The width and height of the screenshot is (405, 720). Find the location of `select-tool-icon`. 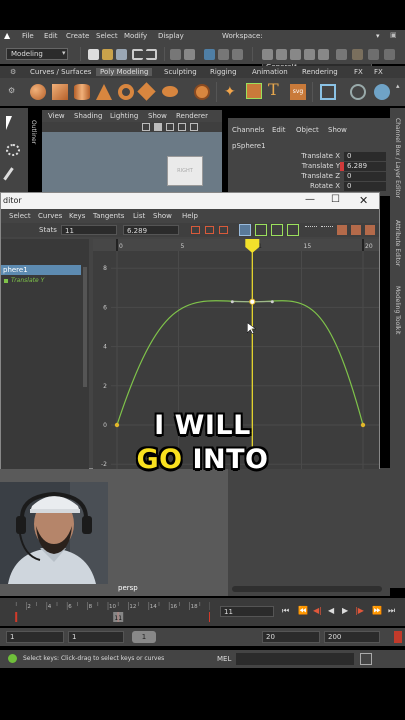

select-tool-icon is located at coordinates (9, 123).